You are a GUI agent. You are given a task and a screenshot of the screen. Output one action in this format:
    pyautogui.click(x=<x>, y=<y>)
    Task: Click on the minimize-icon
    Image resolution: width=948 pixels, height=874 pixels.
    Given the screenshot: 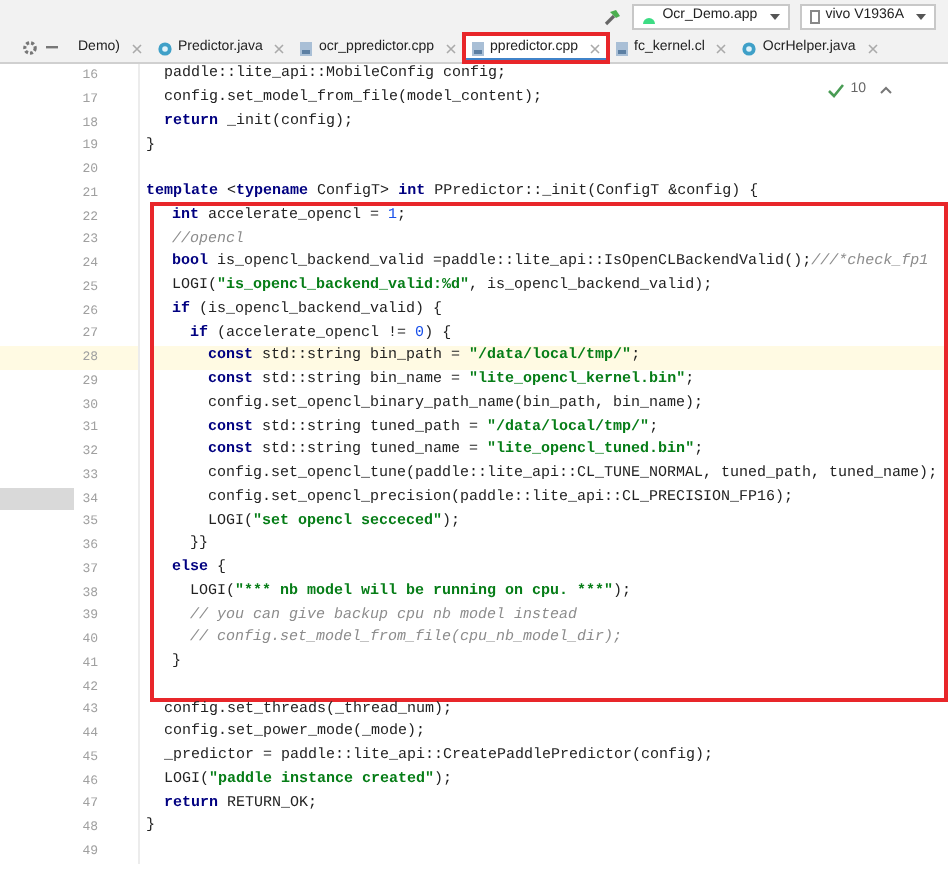 What is the action you would take?
    pyautogui.click(x=52, y=48)
    